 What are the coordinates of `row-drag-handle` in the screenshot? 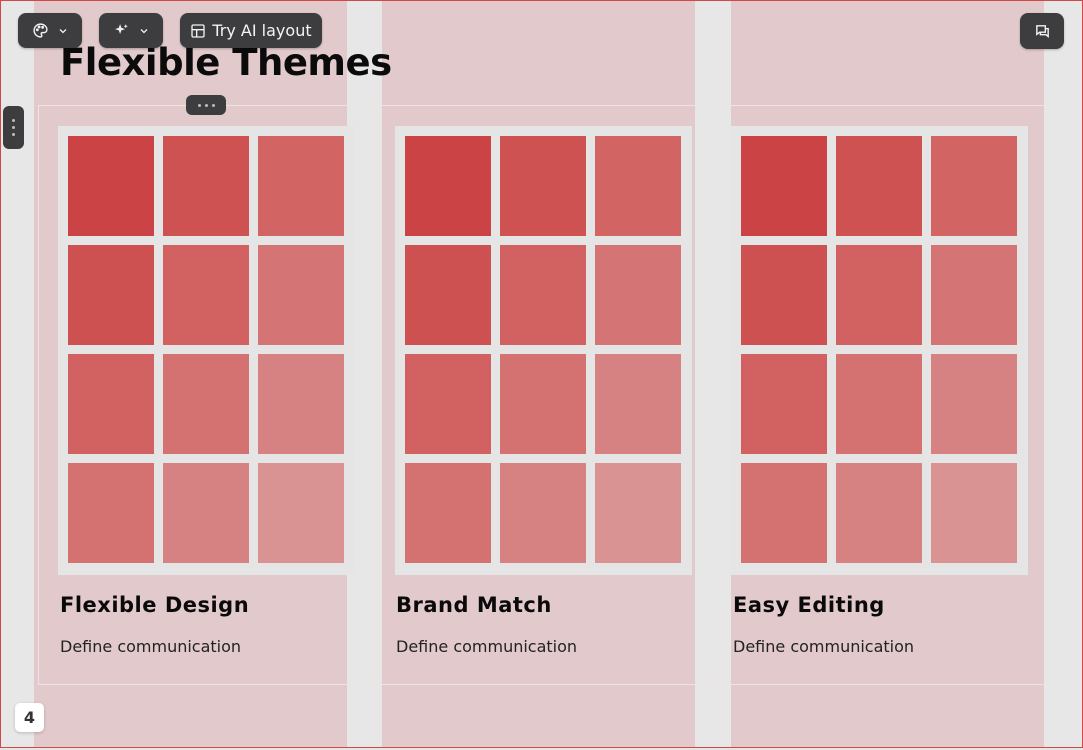 It's located at (13, 127).